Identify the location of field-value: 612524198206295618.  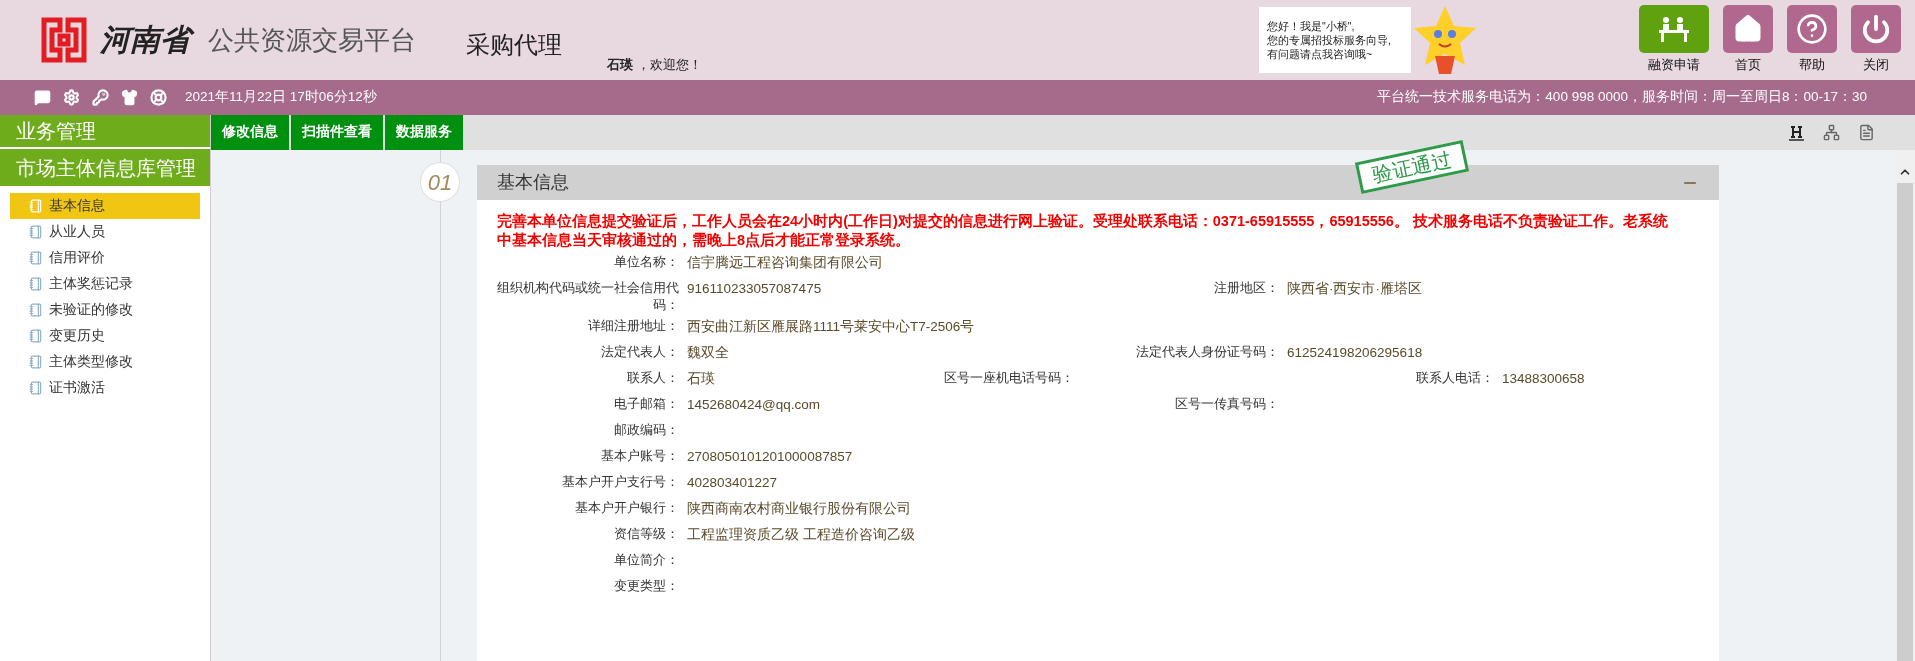
(1355, 352).